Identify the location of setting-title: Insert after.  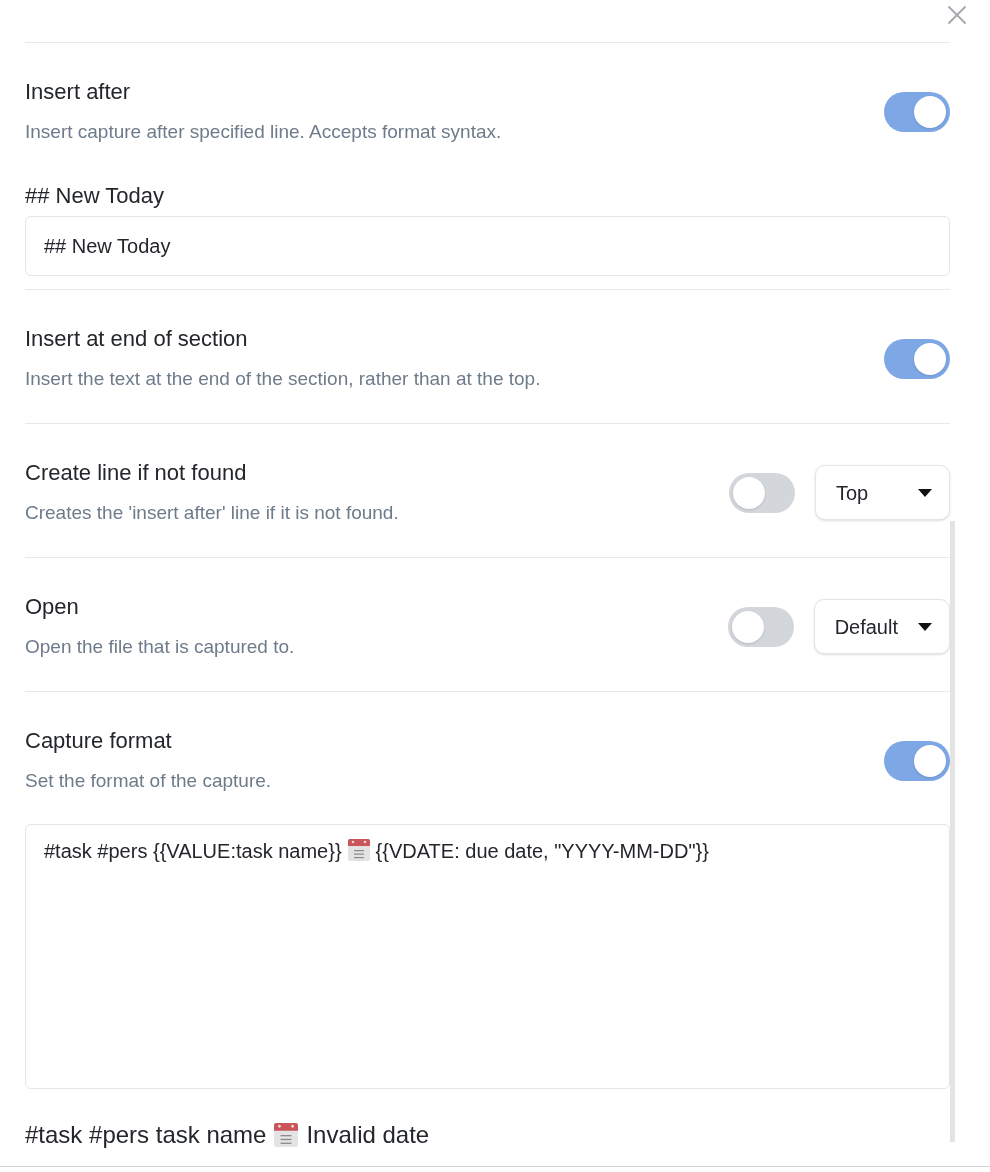
(78, 92).